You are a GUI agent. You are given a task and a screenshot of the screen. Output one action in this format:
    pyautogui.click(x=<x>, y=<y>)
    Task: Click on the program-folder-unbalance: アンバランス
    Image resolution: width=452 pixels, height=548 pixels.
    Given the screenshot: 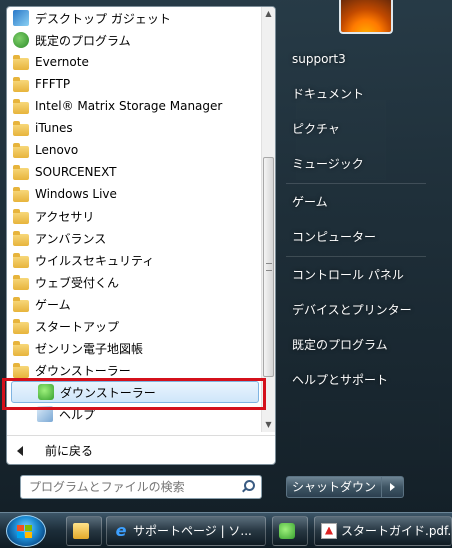 What is the action you would take?
    pyautogui.click(x=135, y=238)
    